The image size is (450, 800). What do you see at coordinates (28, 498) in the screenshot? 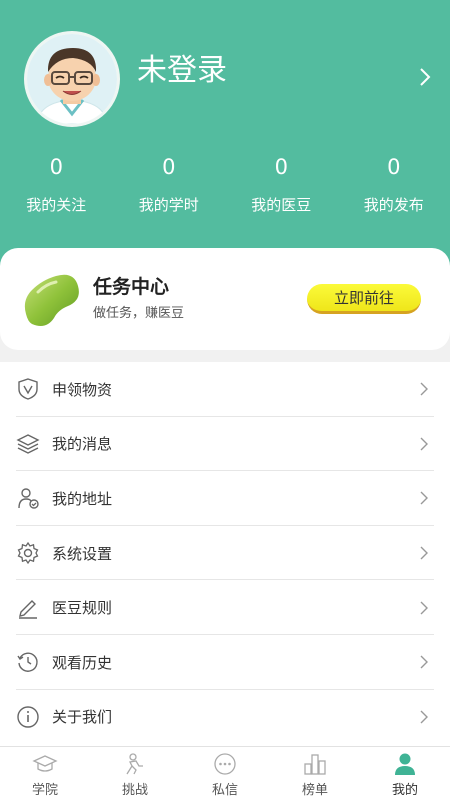
I see `user-check-icon` at bounding box center [28, 498].